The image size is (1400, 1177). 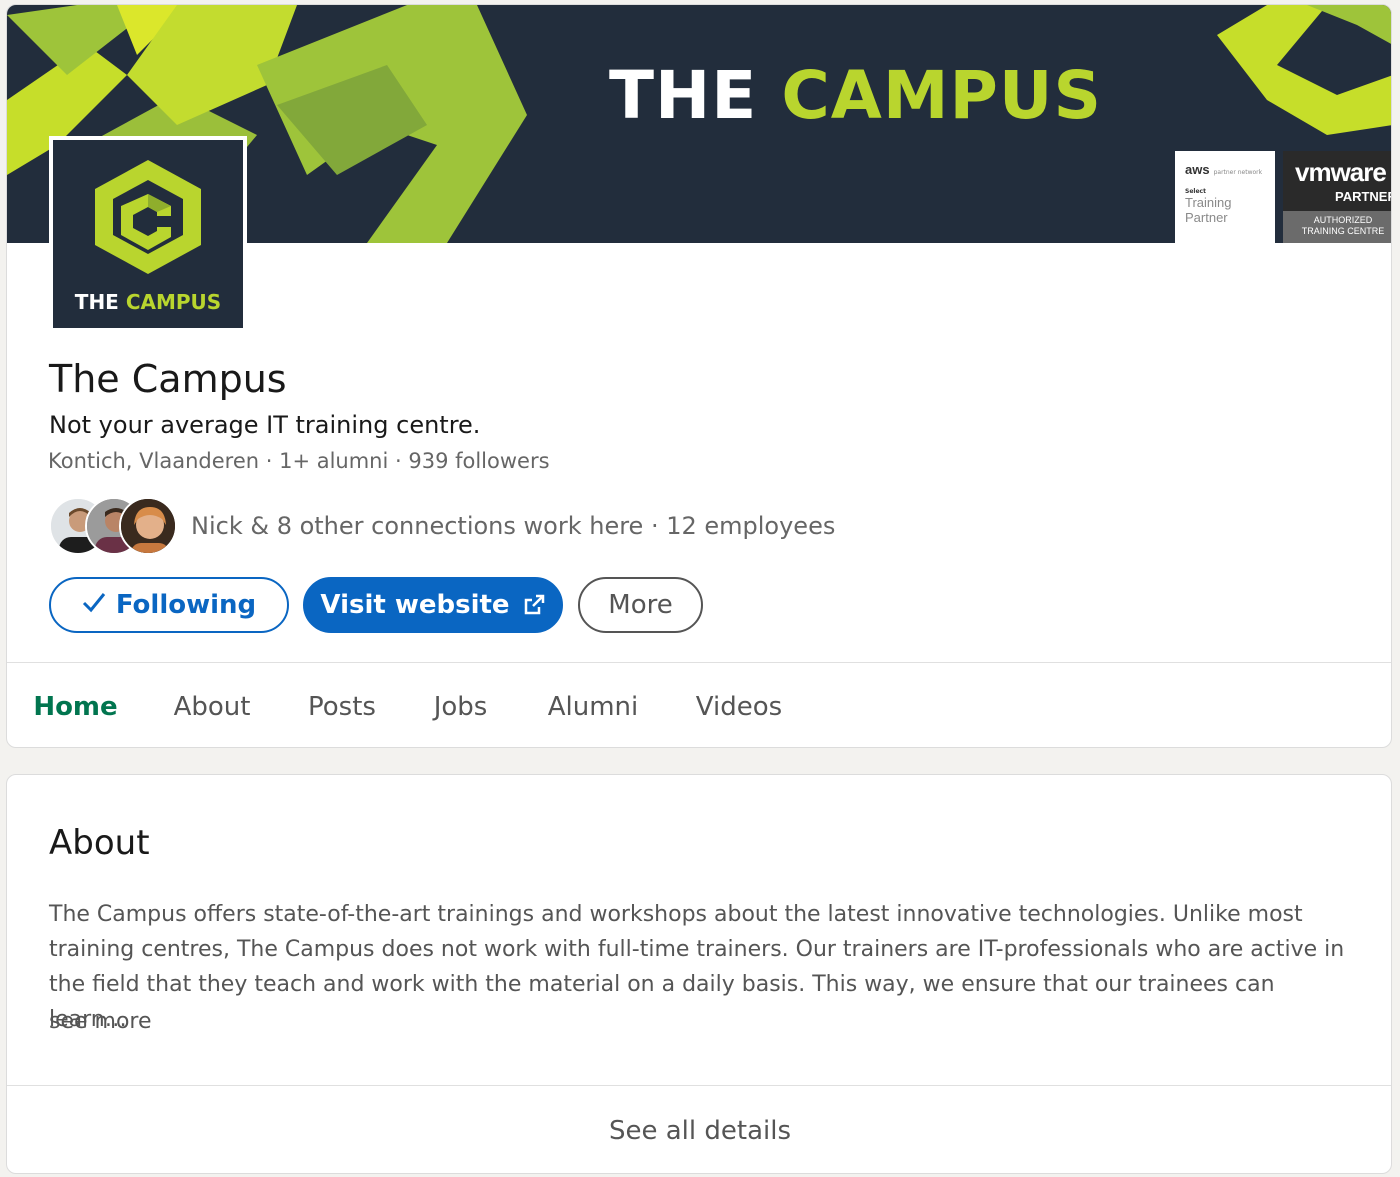 I want to click on tab-alumni-label: Alumni, so click(x=593, y=706).